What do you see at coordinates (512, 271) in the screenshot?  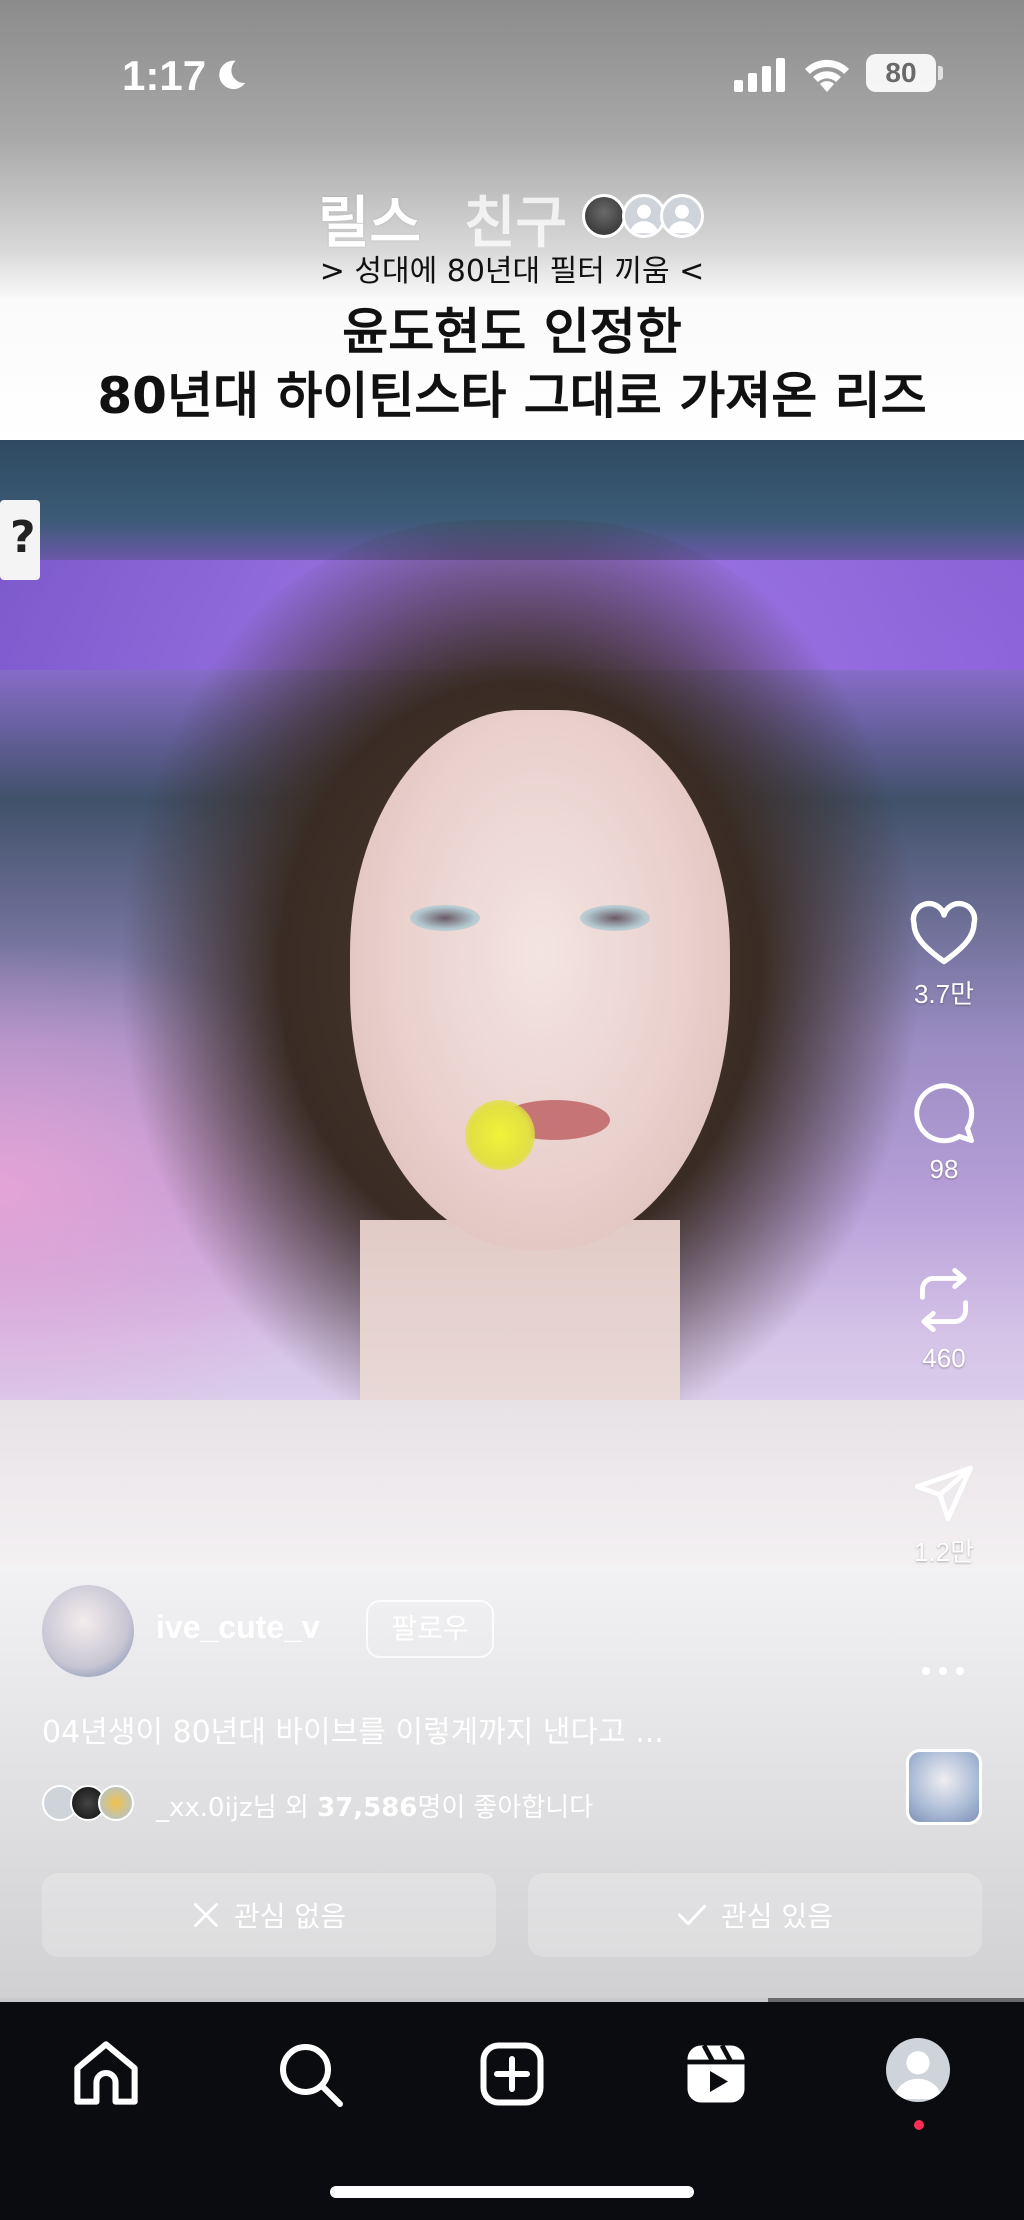 I see `video-subtitle-small: > 성대에 80년대 필터 끼움 <` at bounding box center [512, 271].